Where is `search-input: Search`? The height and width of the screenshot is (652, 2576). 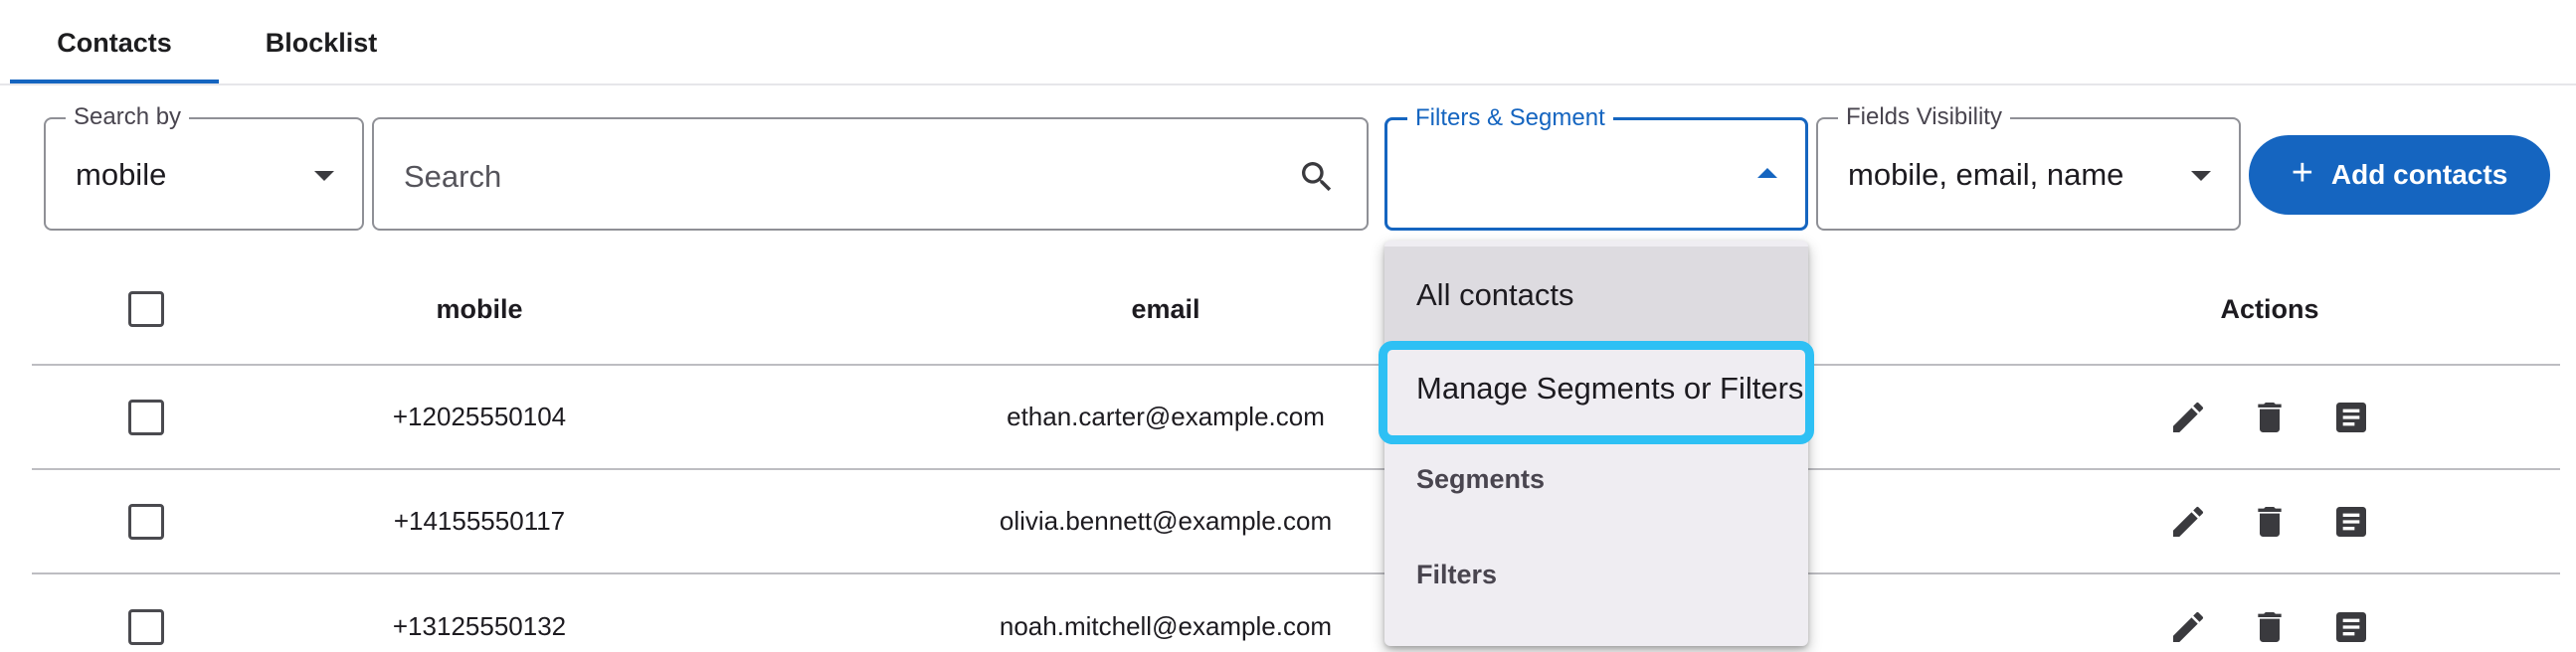
search-input: Search is located at coordinates (870, 174).